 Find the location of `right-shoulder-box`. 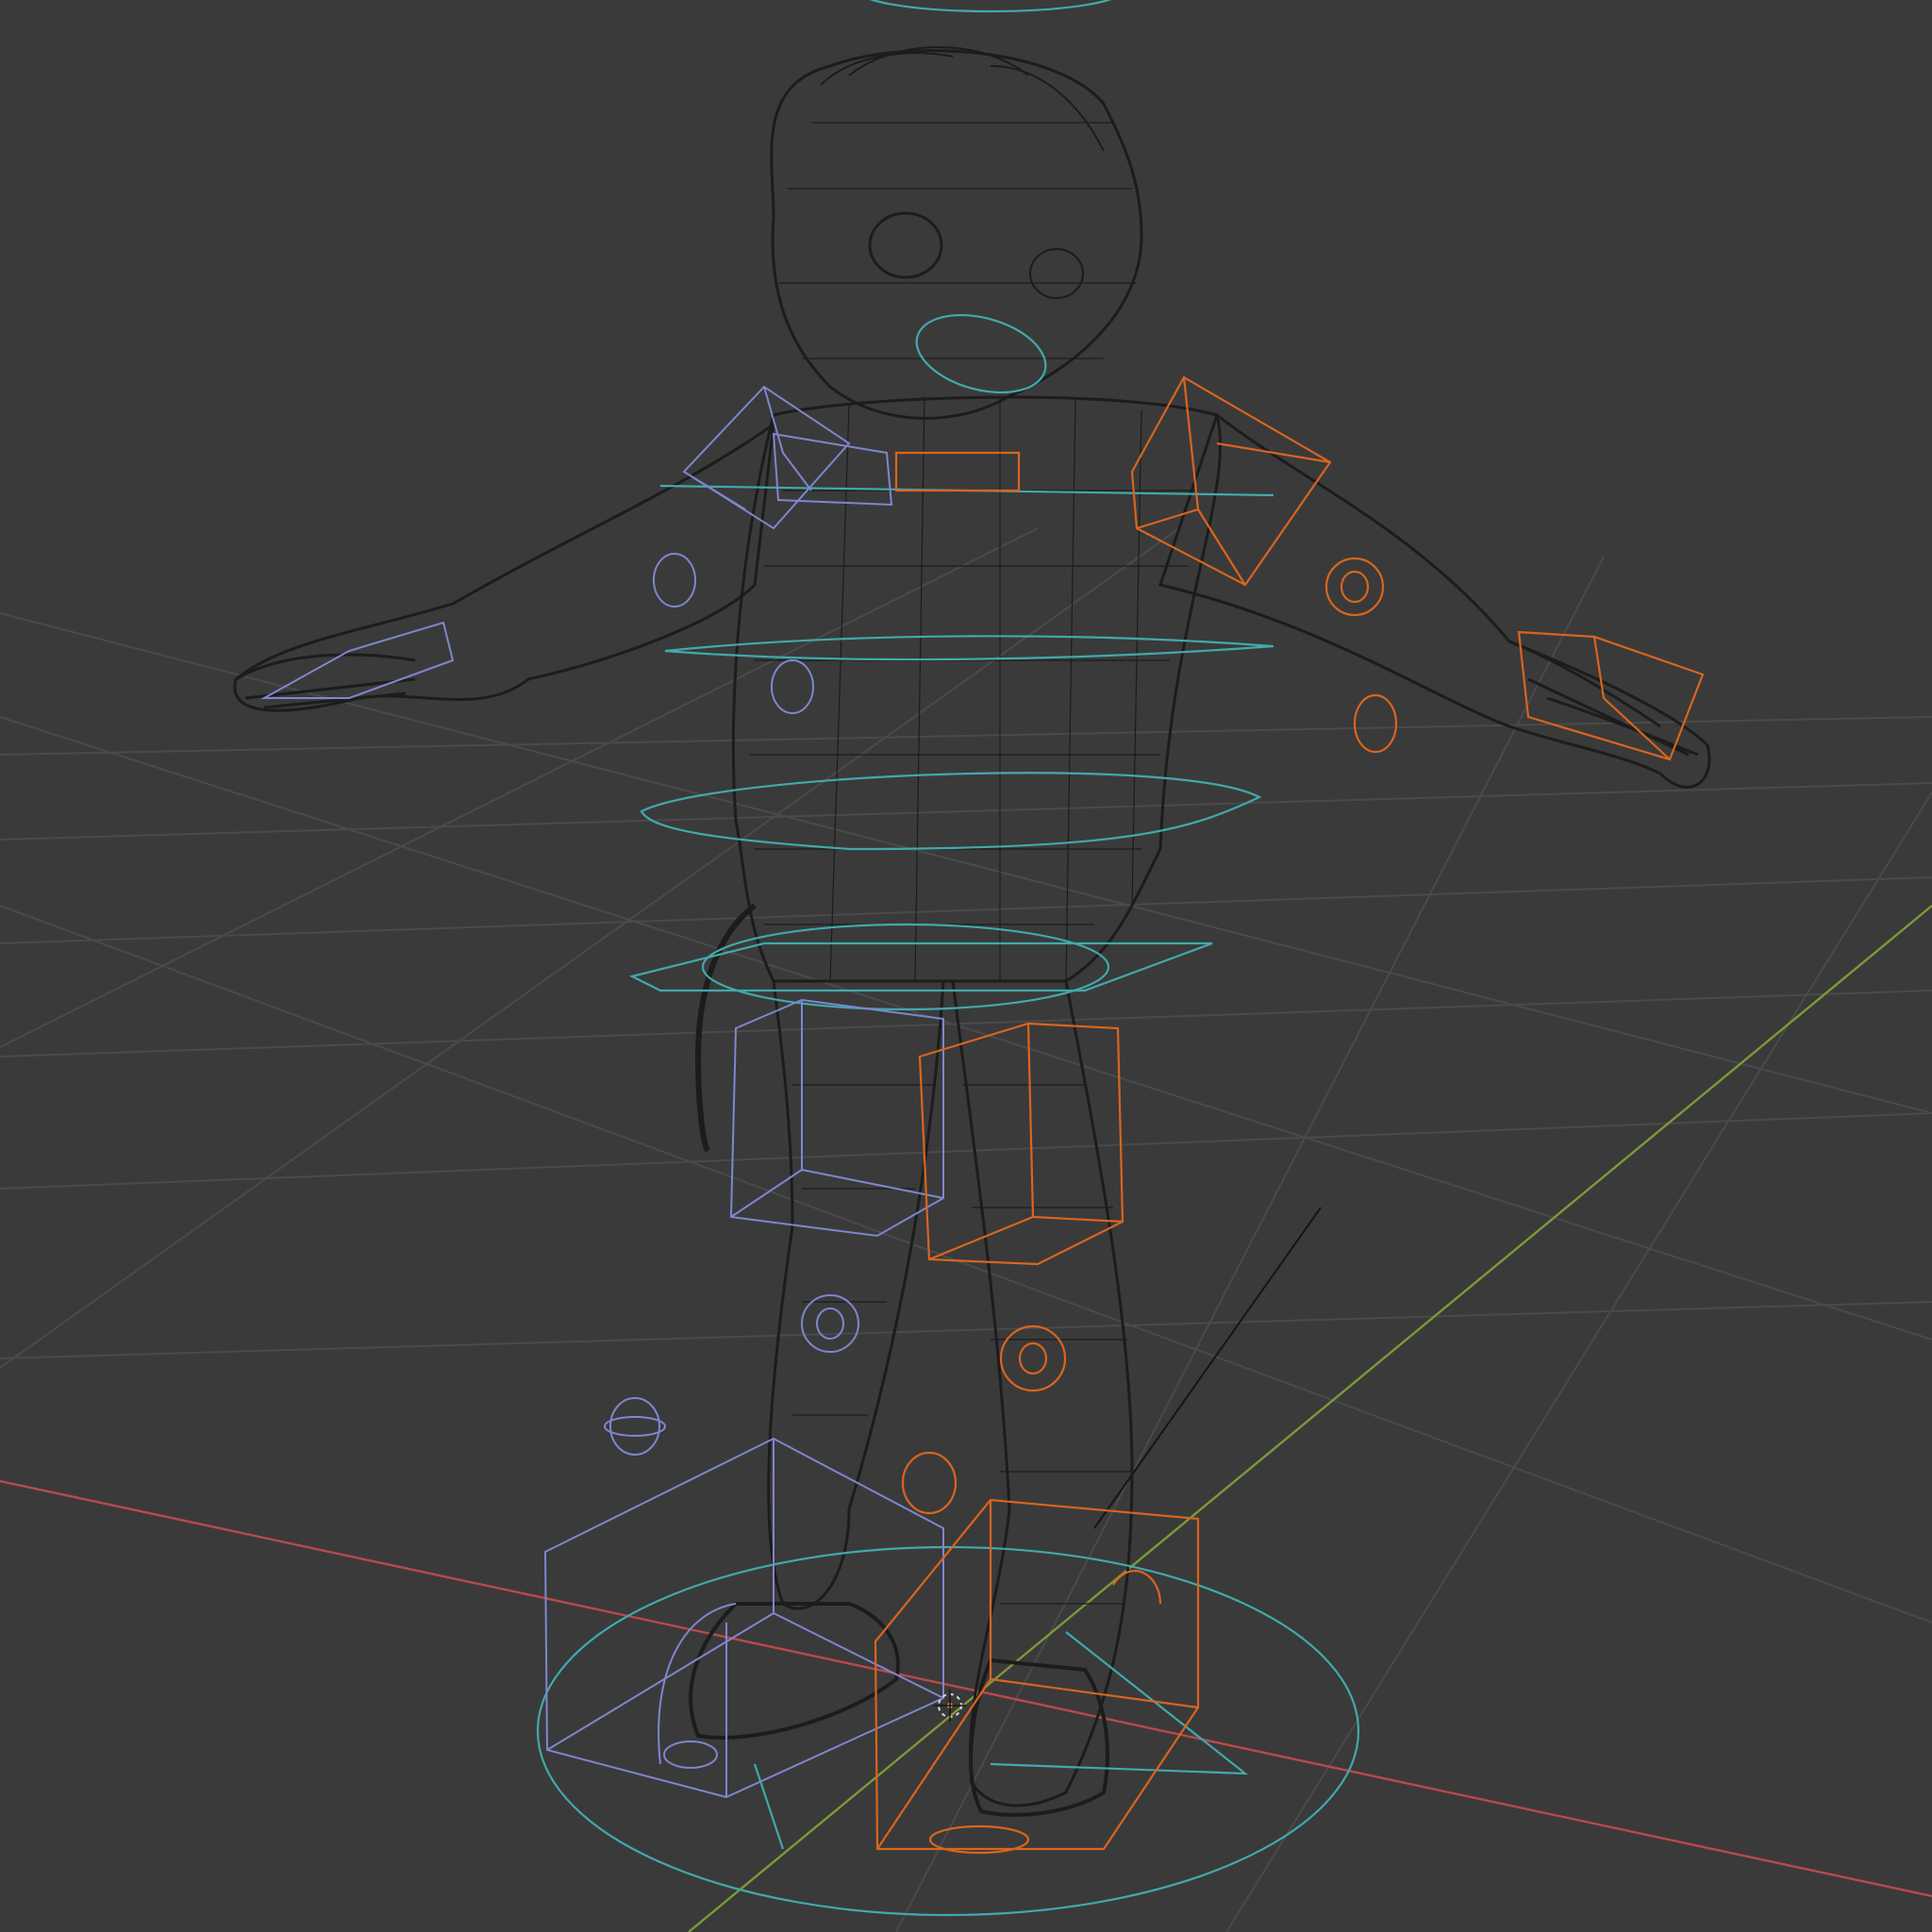

right-shoulder-box is located at coordinates (1231, 481).